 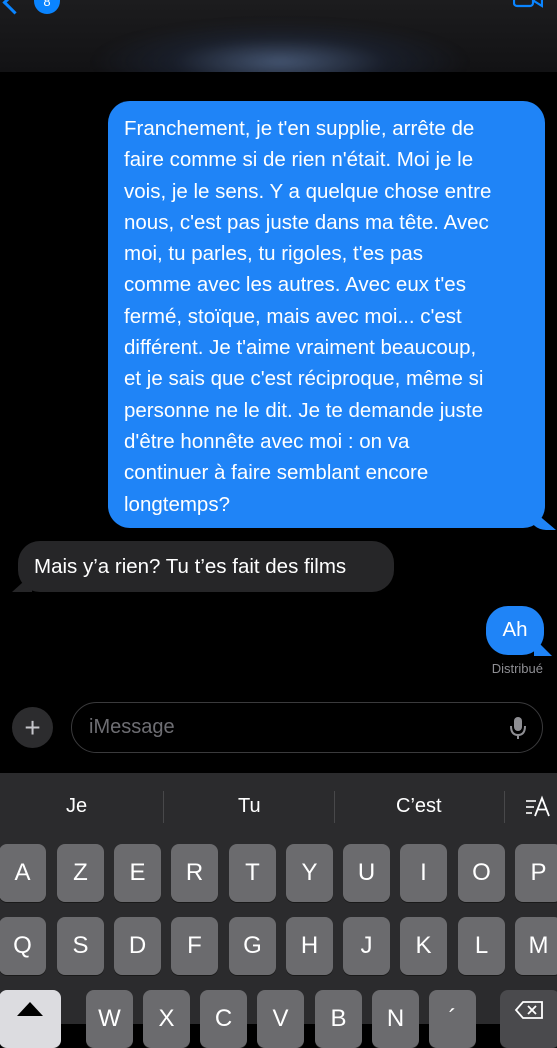 What do you see at coordinates (32, 727) in the screenshot?
I see `apps-plus-button: +` at bounding box center [32, 727].